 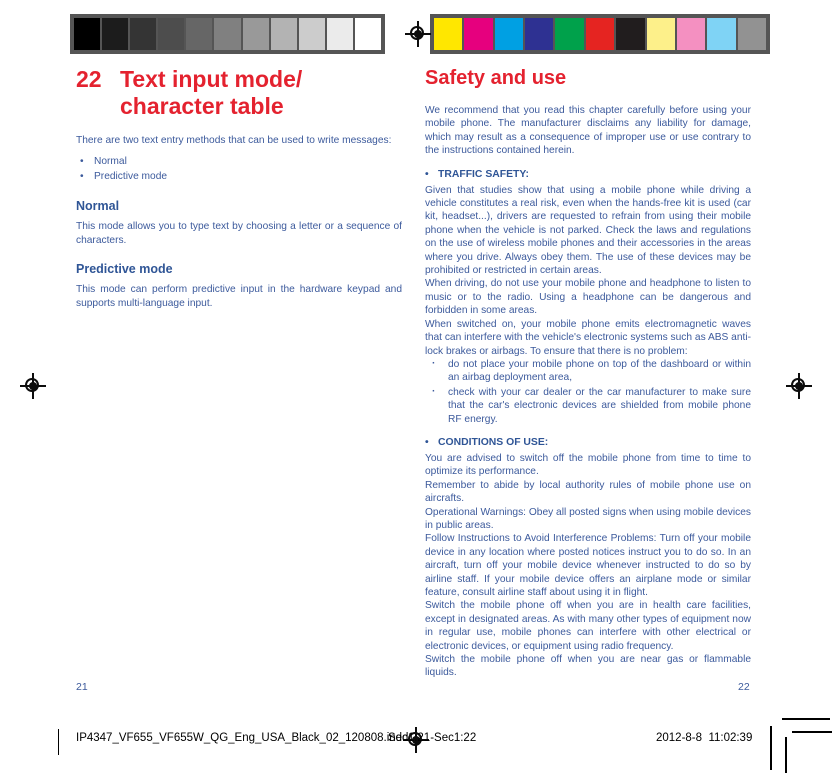 What do you see at coordinates (82, 687) in the screenshot?
I see `folio-left-page: 21` at bounding box center [82, 687].